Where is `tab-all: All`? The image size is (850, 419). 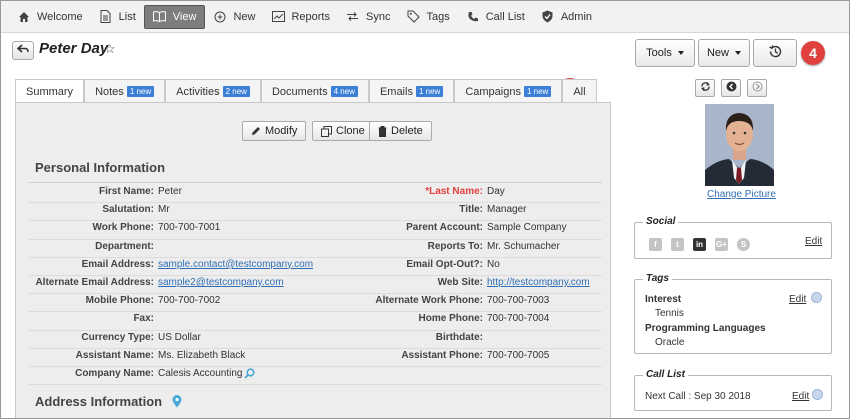
tab-all: All is located at coordinates (579, 91).